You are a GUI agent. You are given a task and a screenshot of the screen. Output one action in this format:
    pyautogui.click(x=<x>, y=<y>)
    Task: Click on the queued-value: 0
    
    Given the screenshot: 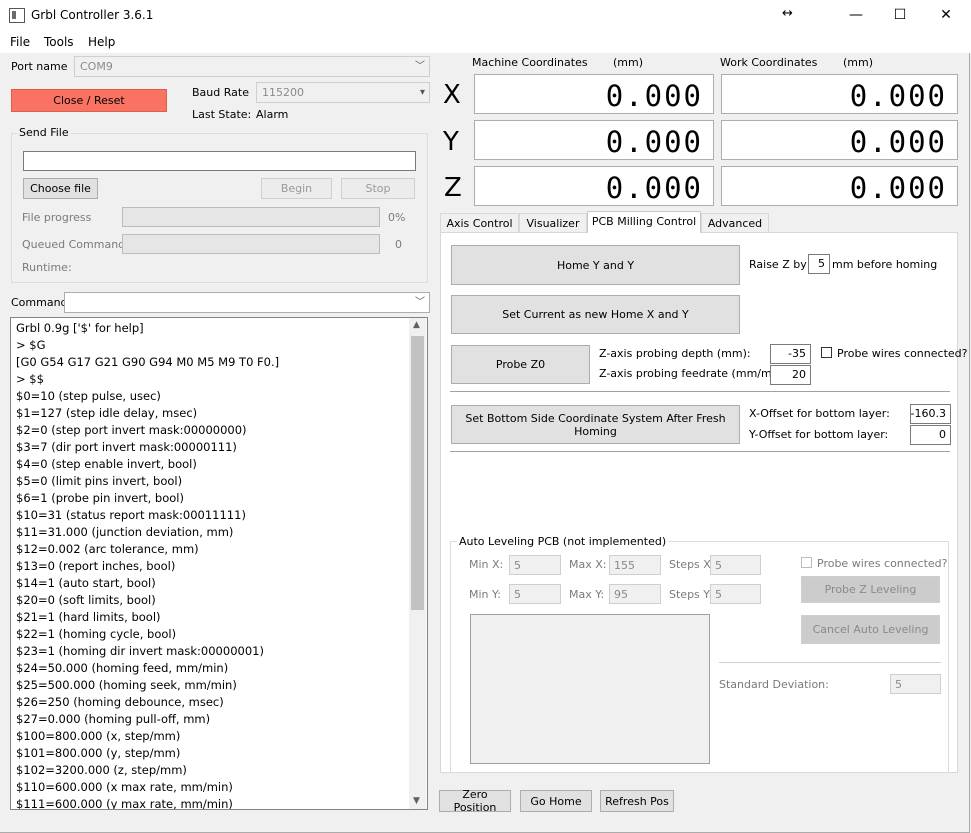 What is the action you would take?
    pyautogui.click(x=398, y=244)
    